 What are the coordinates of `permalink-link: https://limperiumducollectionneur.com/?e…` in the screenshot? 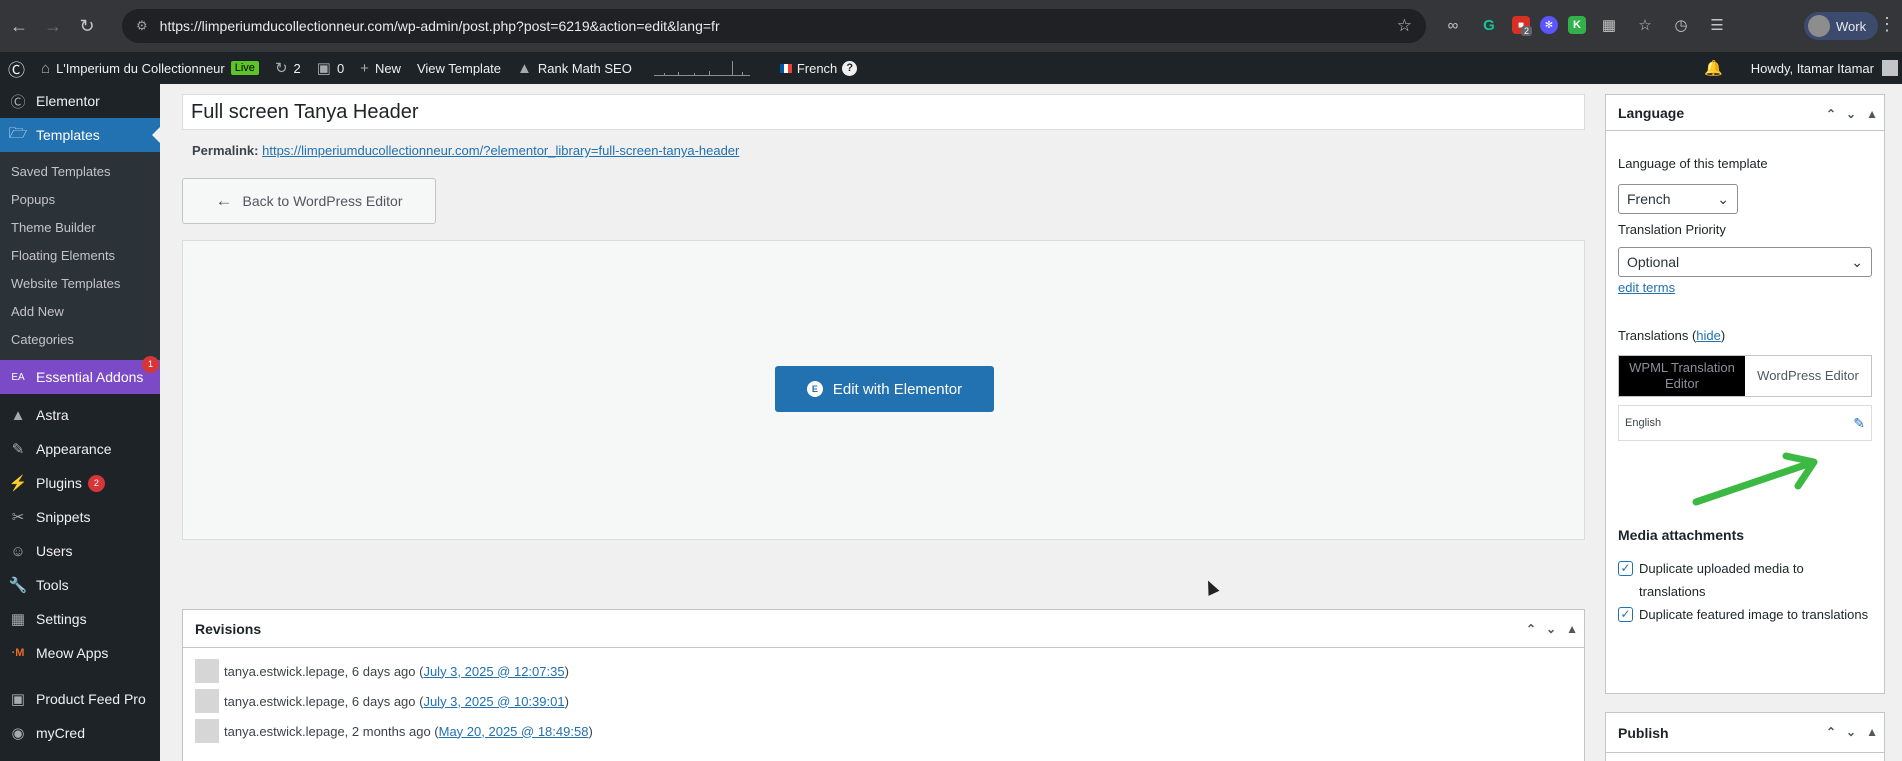 It's located at (500, 150).